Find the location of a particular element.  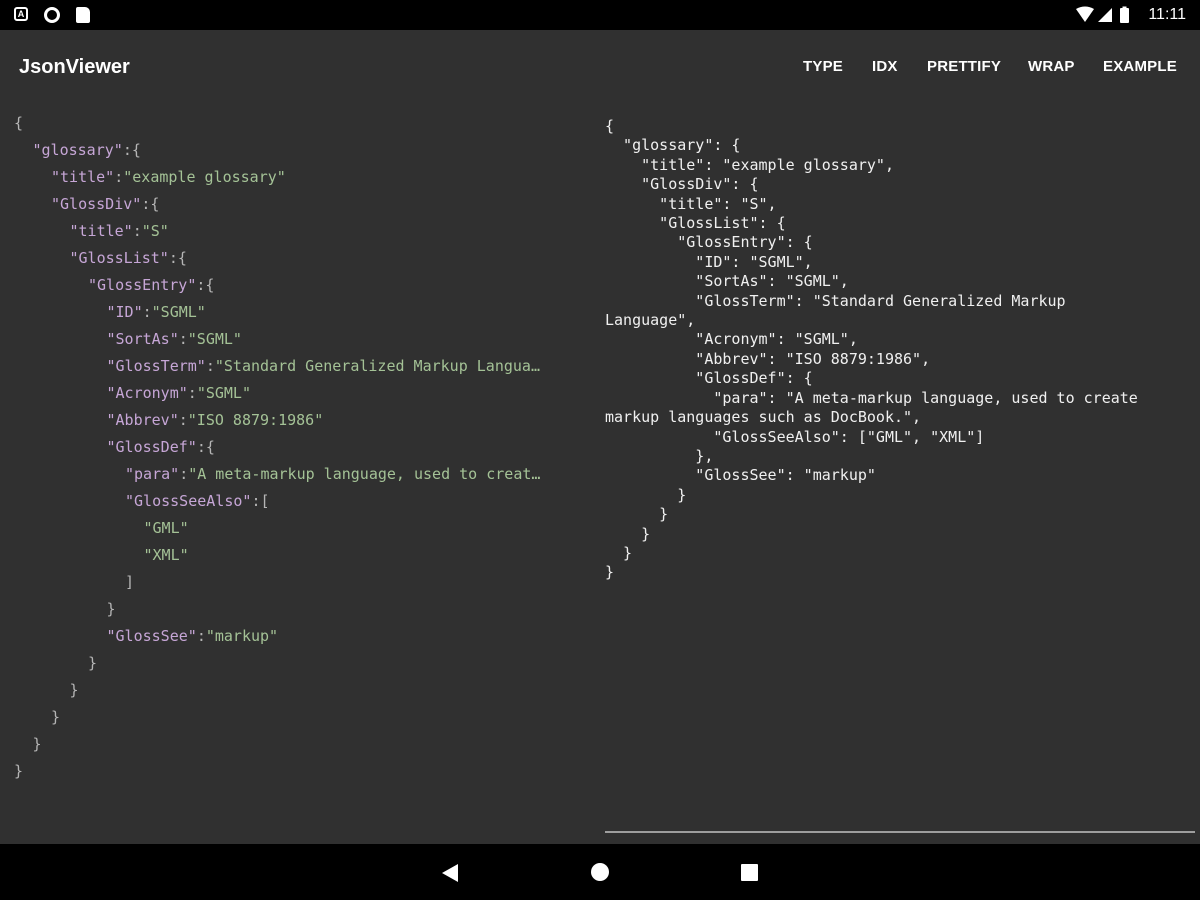

status-right-icons is located at coordinates (1102, 14).